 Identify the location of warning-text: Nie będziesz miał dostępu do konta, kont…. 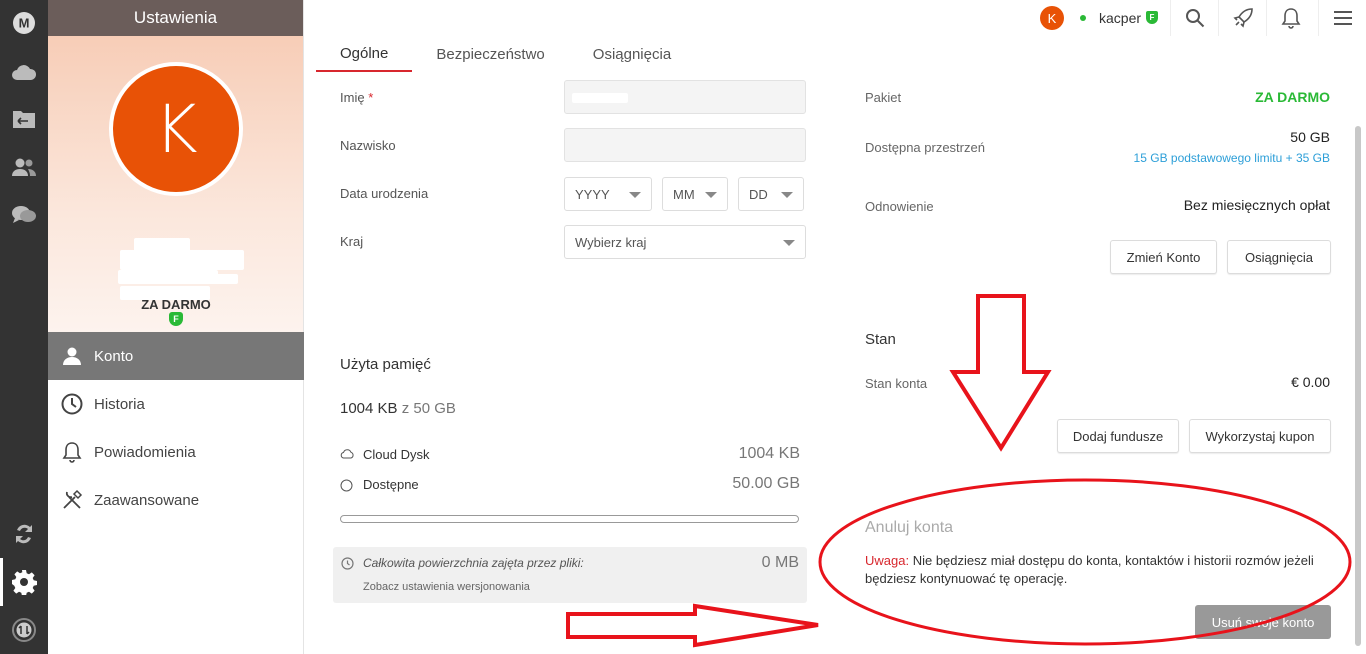
(1089, 569).